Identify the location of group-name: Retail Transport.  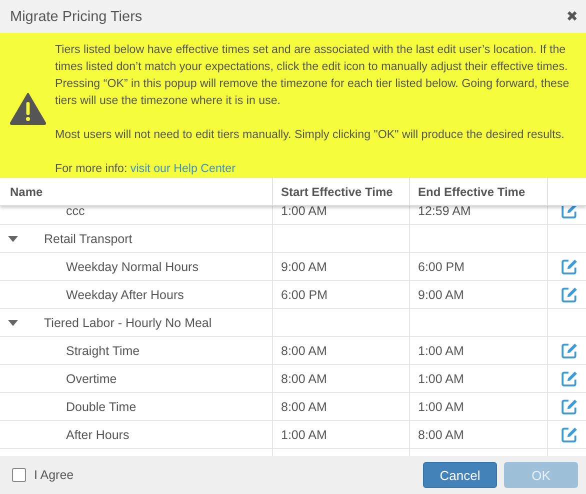
(88, 239).